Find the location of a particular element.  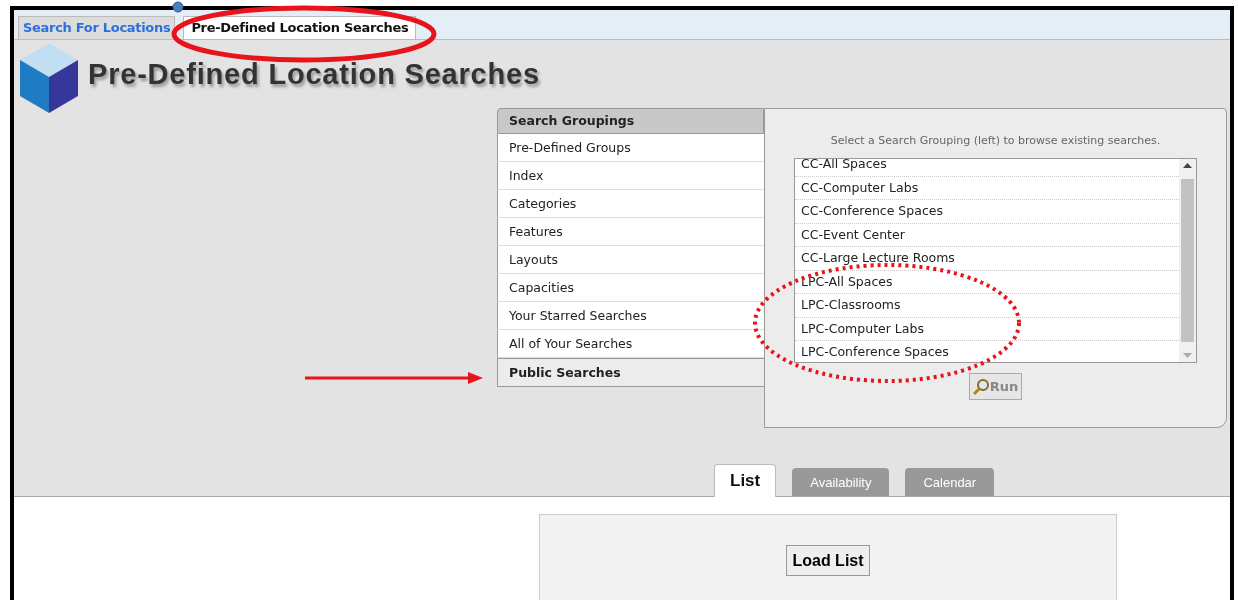

search-item: CC-All Spaces is located at coordinates (987, 168).